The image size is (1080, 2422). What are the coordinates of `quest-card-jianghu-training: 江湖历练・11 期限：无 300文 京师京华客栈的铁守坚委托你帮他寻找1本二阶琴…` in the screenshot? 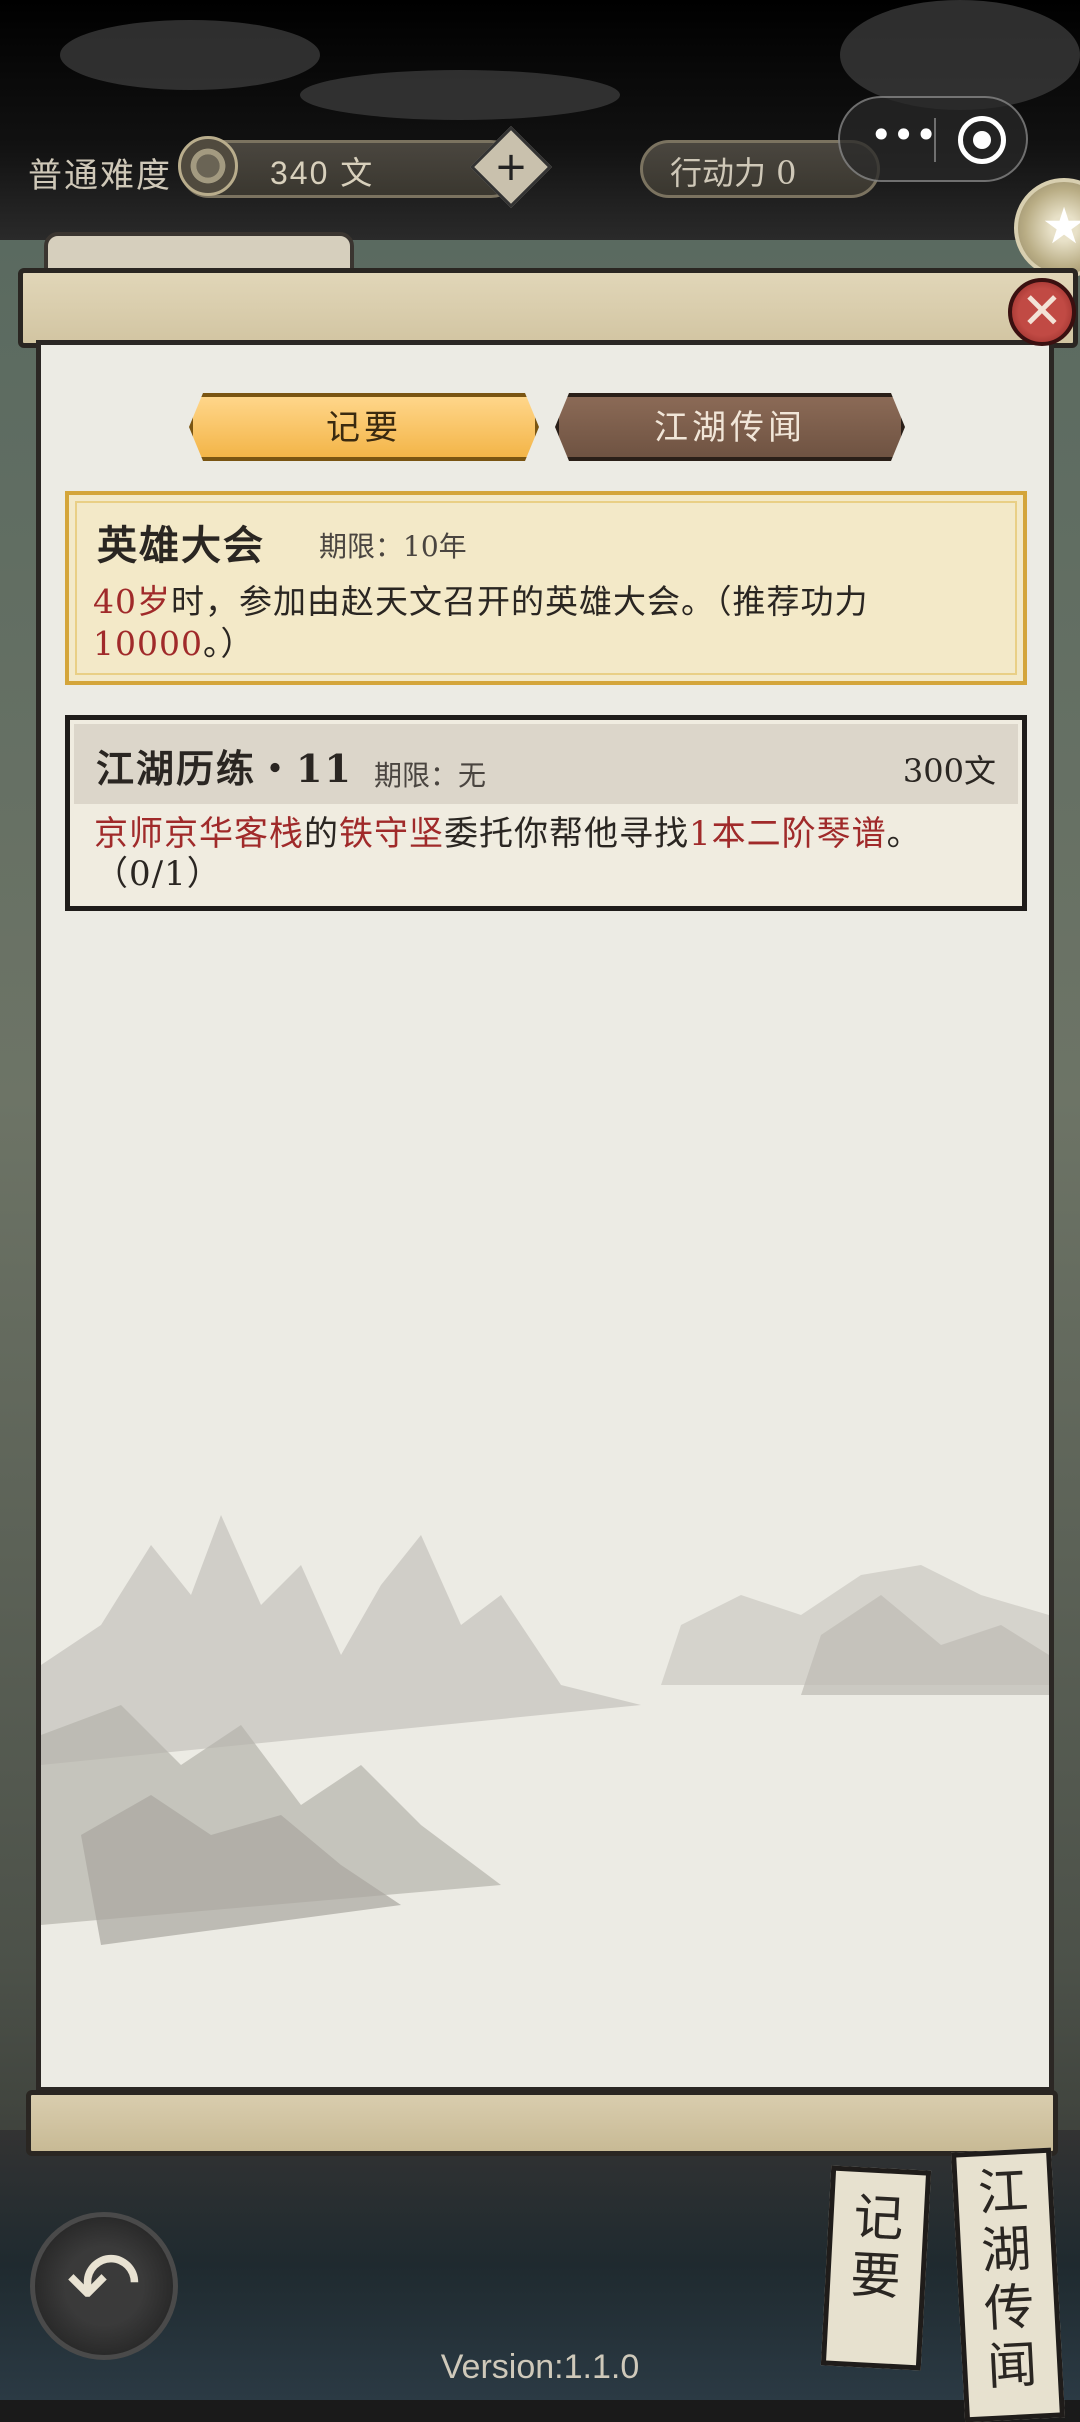 It's located at (546, 813).